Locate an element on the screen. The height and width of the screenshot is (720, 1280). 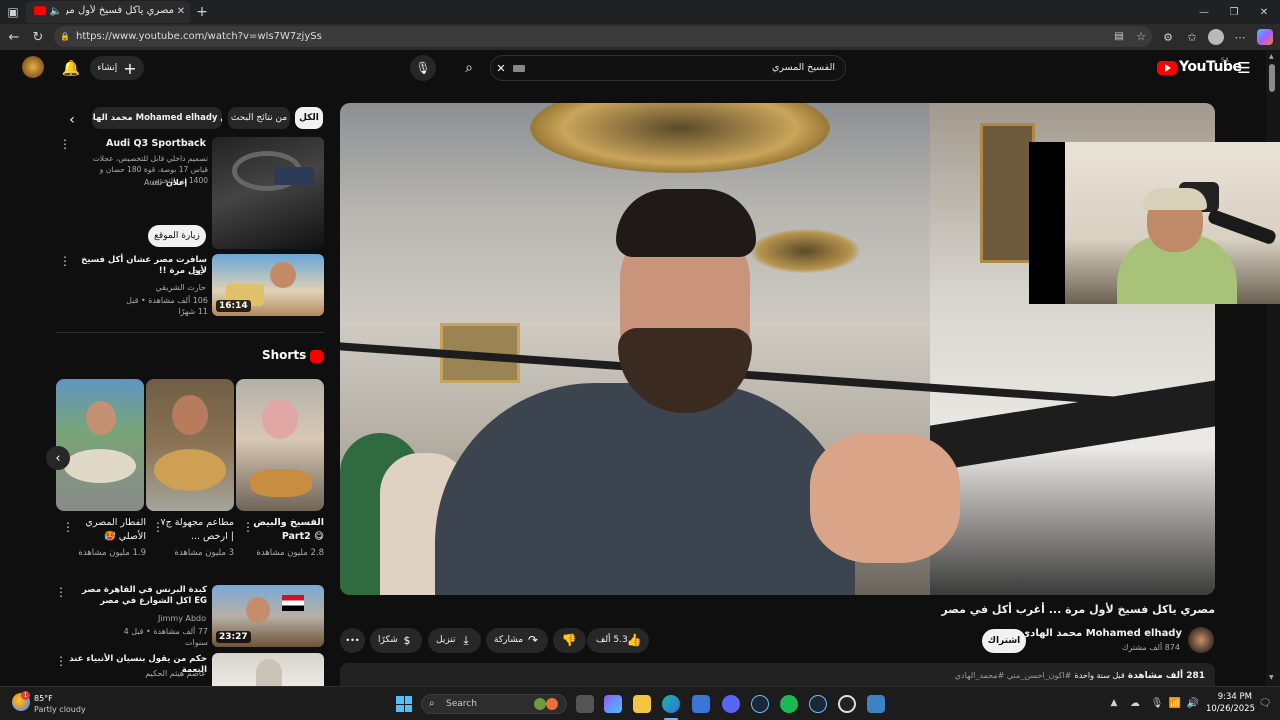
related-list-channel-2: عاصم هيثم الحكيم is located at coordinates (158, 673).